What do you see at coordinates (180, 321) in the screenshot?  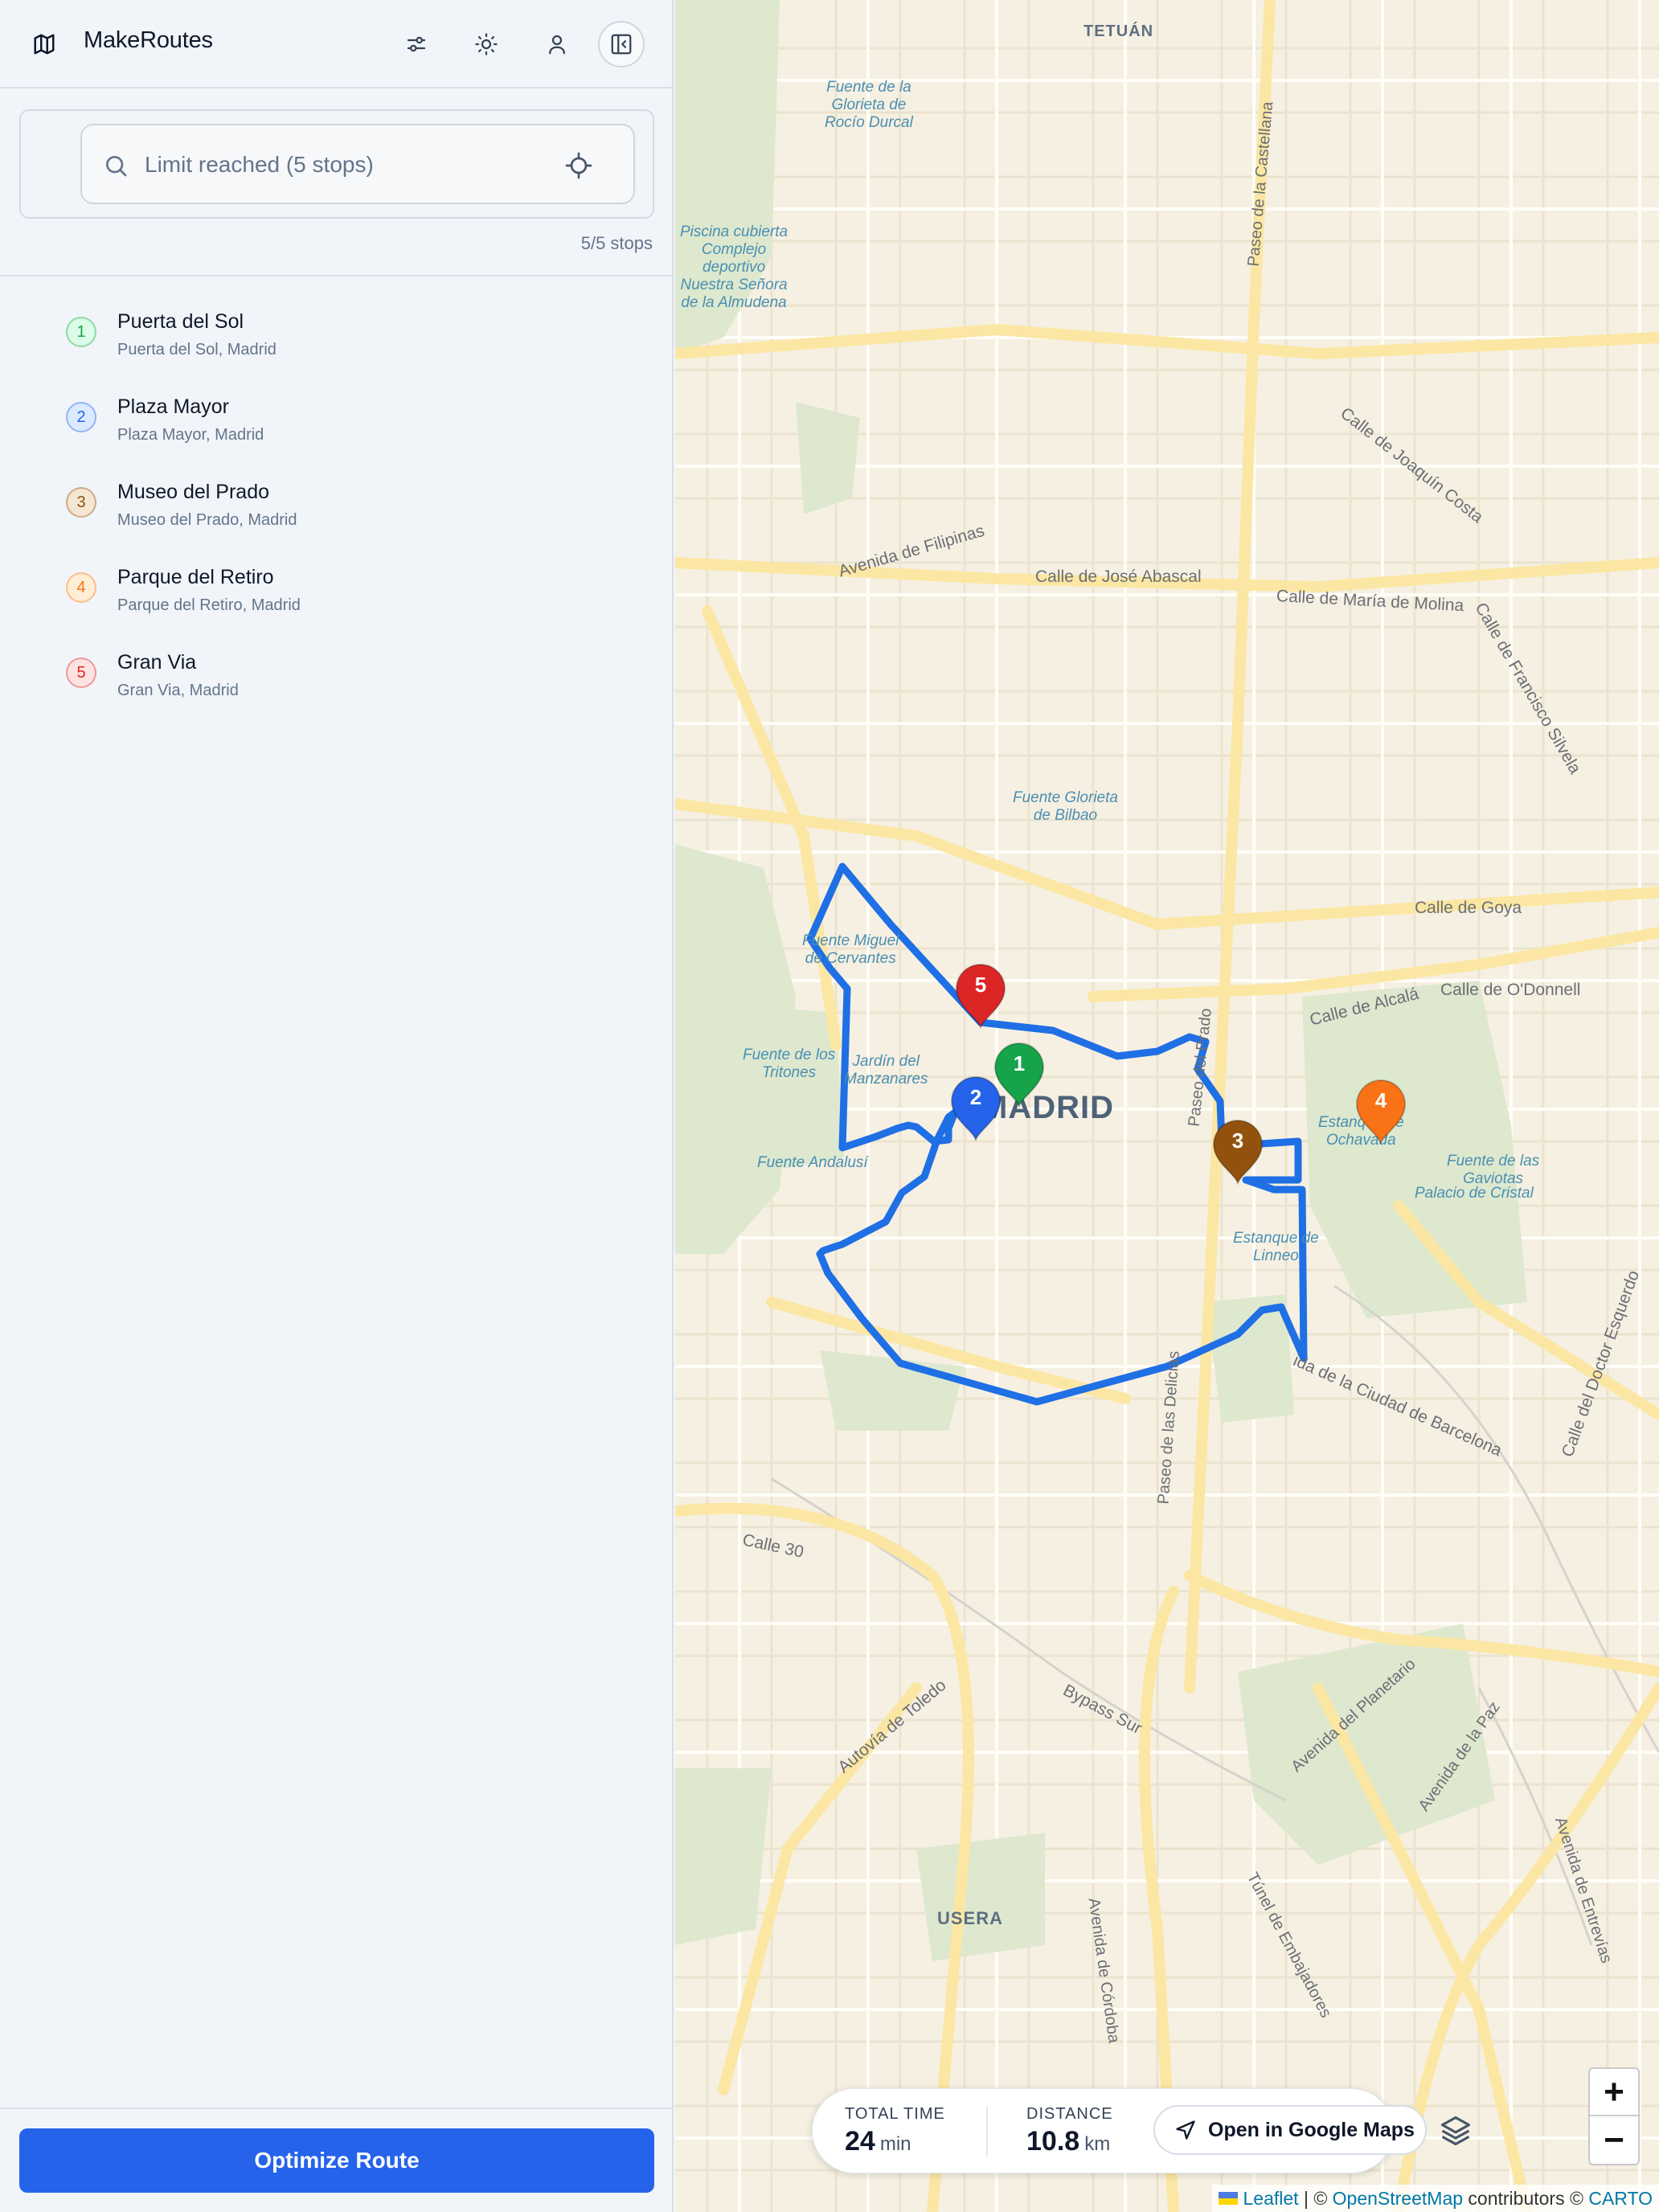 I see `stop-name: Puerta del Sol` at bounding box center [180, 321].